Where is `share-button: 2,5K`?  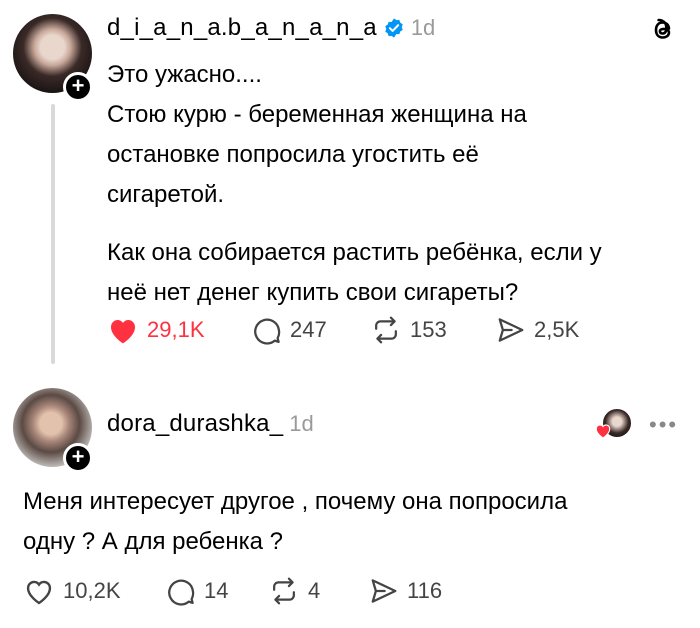
share-button: 2,5K is located at coordinates (537, 330).